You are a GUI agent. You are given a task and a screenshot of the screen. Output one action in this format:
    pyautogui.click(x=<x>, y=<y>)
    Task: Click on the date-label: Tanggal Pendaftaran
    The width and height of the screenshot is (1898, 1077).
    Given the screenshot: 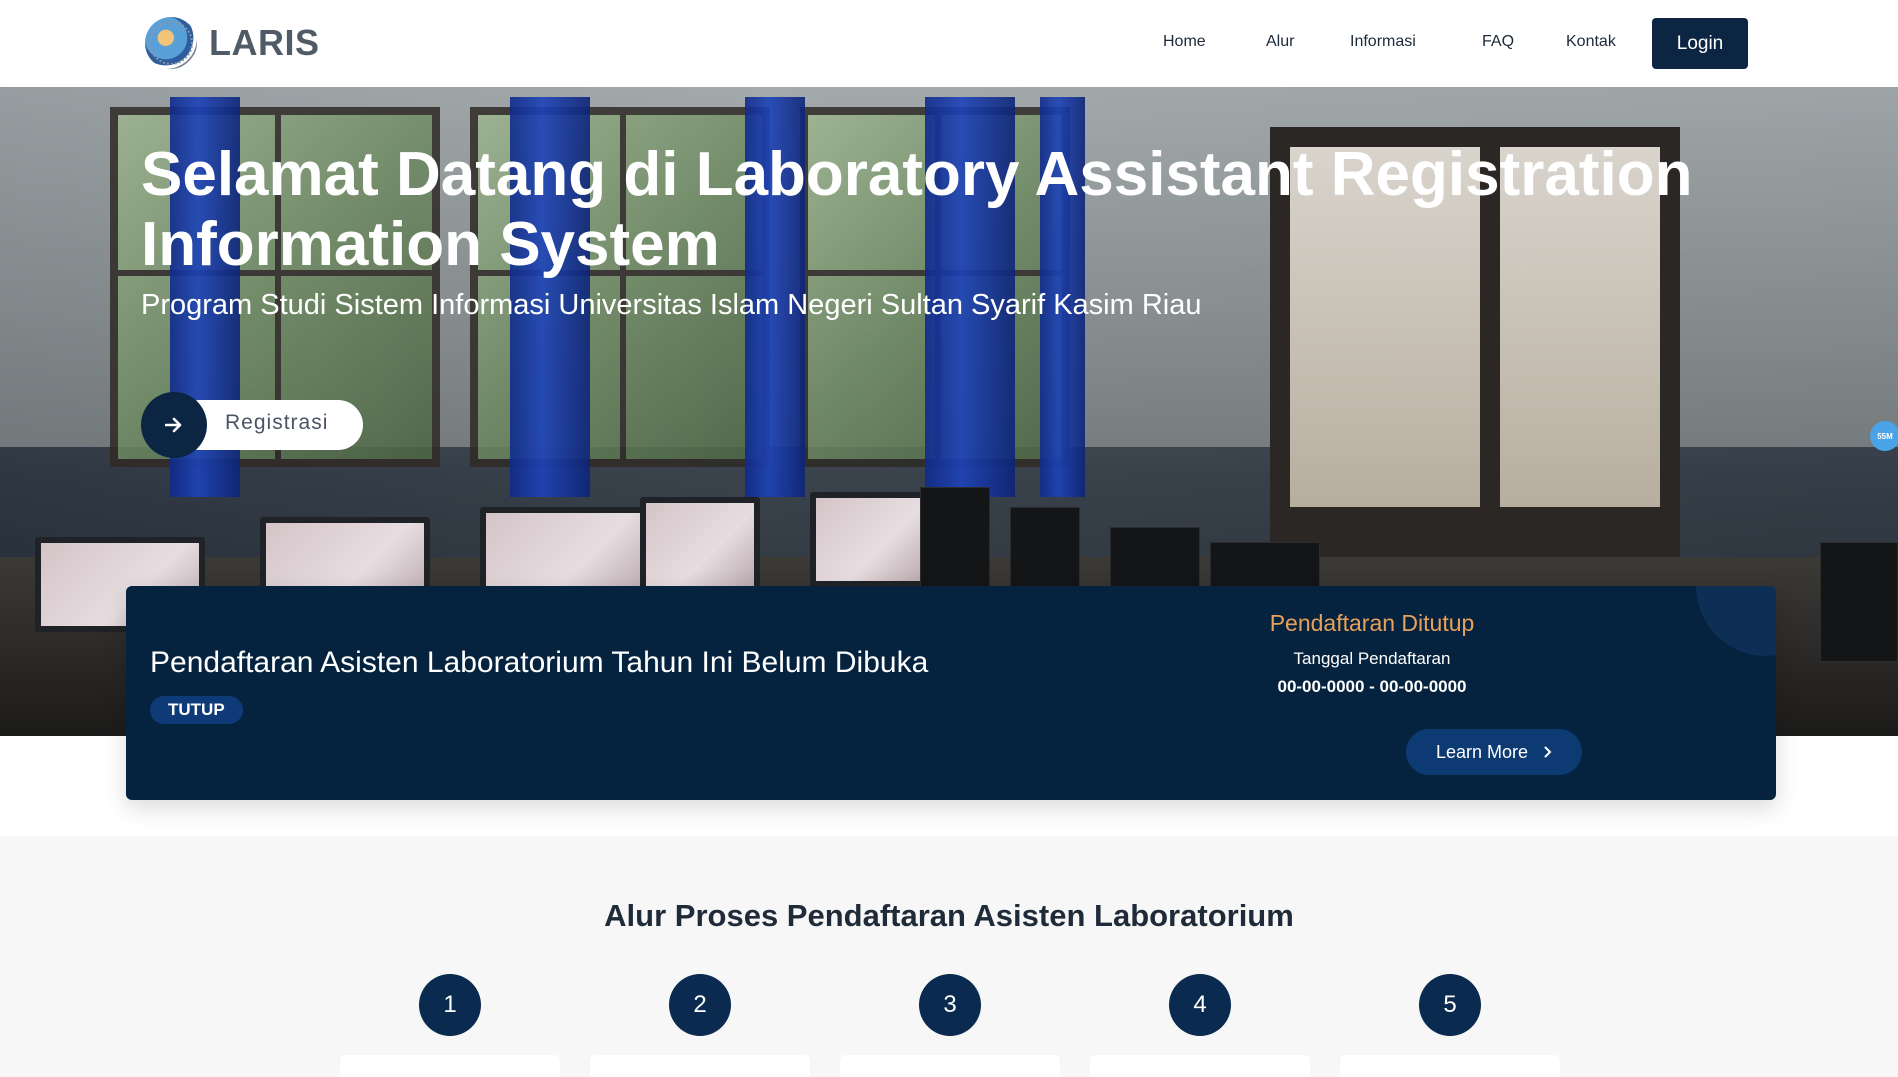 What is the action you would take?
    pyautogui.click(x=1372, y=658)
    